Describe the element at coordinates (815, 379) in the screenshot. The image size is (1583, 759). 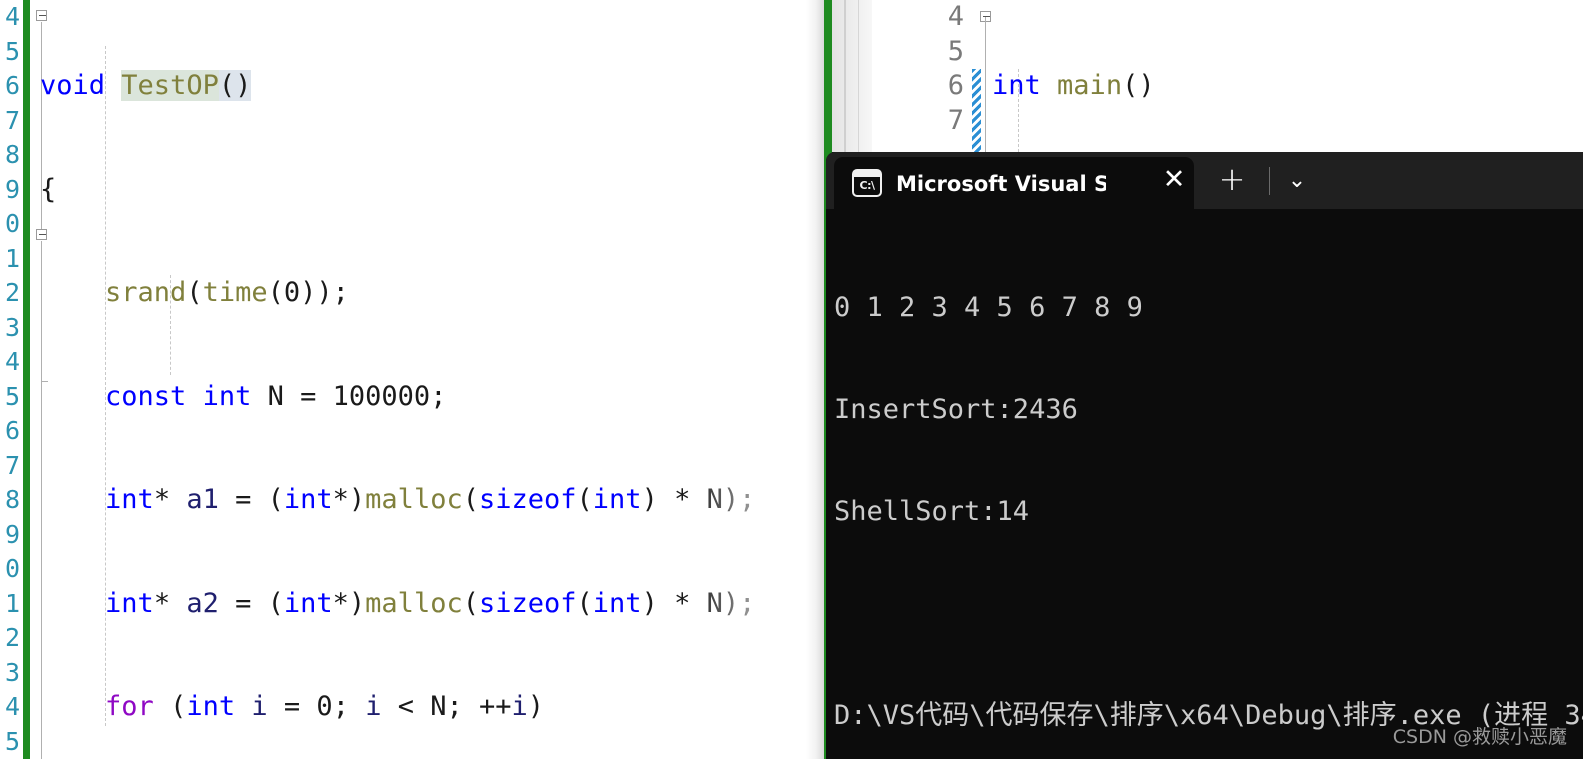
I see `pane-splitter-shadow` at that location.